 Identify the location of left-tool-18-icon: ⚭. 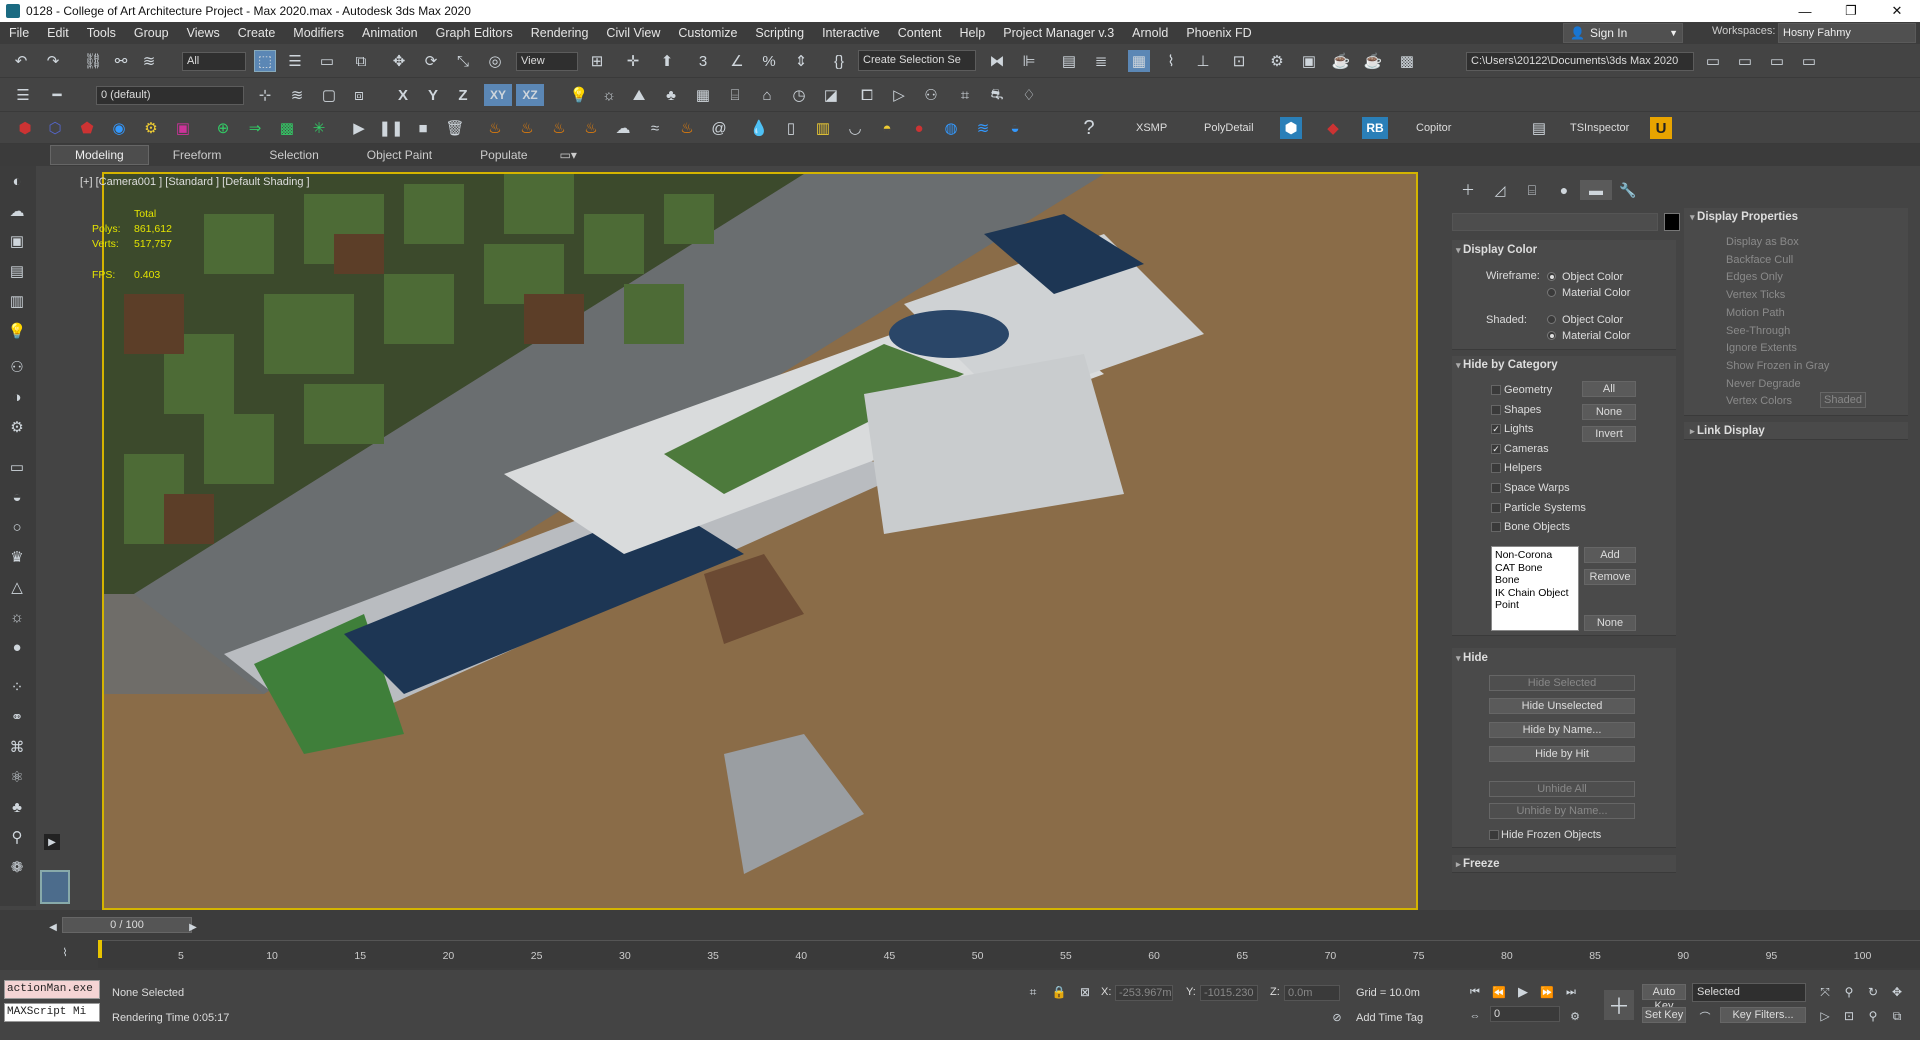
(17, 717).